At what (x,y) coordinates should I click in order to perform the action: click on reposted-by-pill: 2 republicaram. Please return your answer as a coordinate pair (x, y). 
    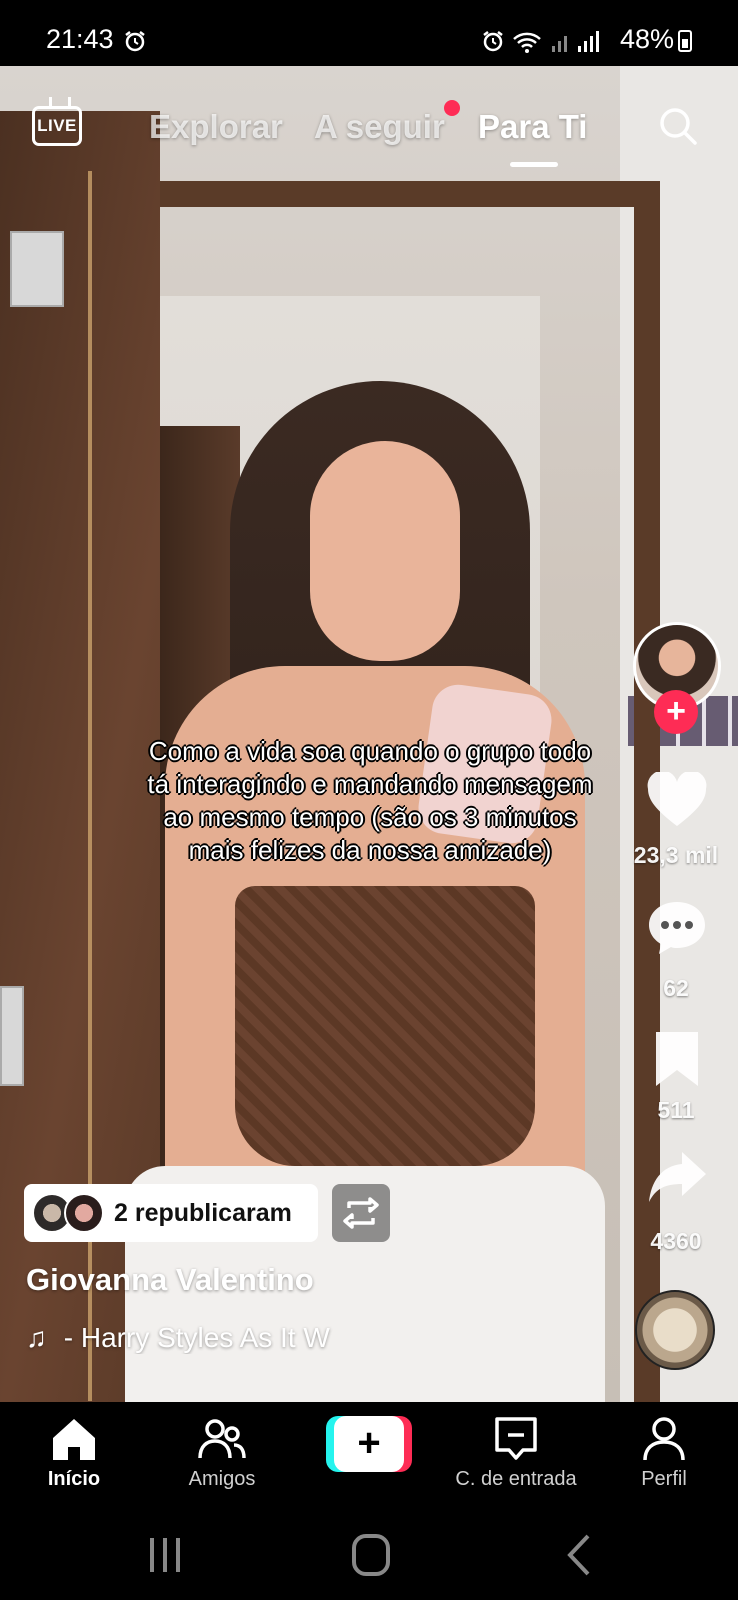
    Looking at the image, I should click on (171, 1213).